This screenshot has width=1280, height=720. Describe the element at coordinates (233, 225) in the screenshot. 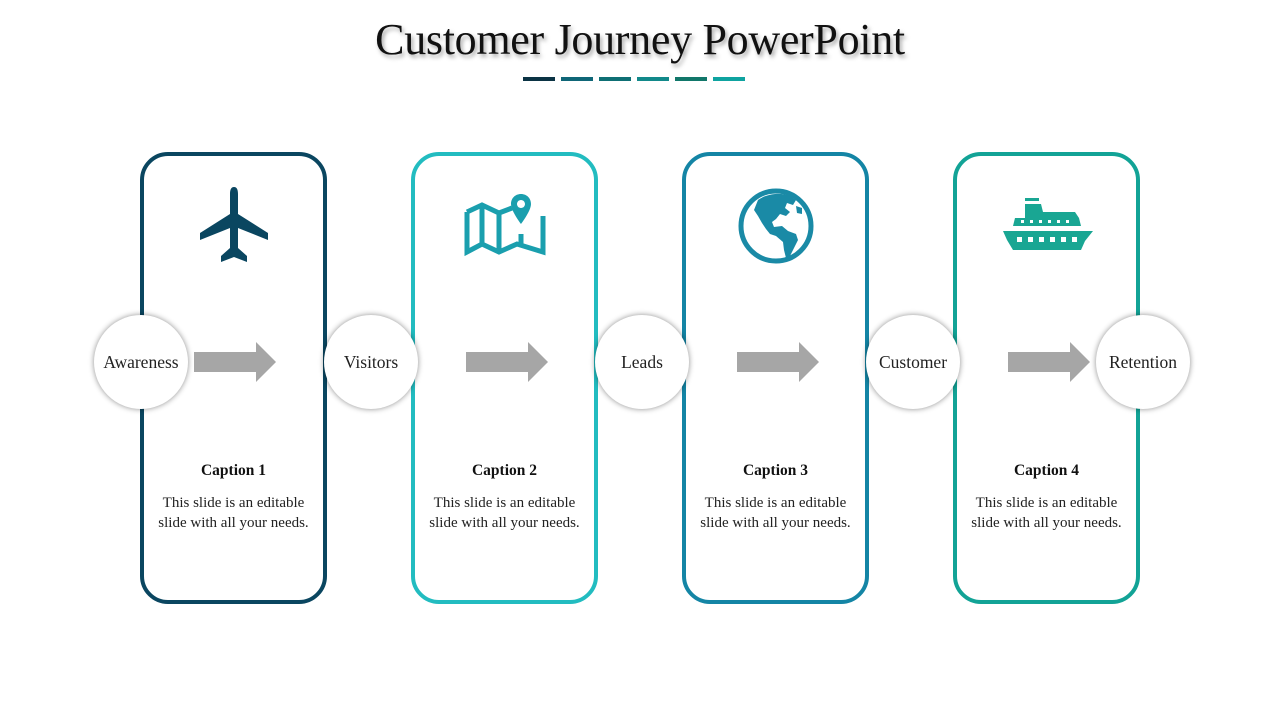

I see `airplane-icon` at that location.